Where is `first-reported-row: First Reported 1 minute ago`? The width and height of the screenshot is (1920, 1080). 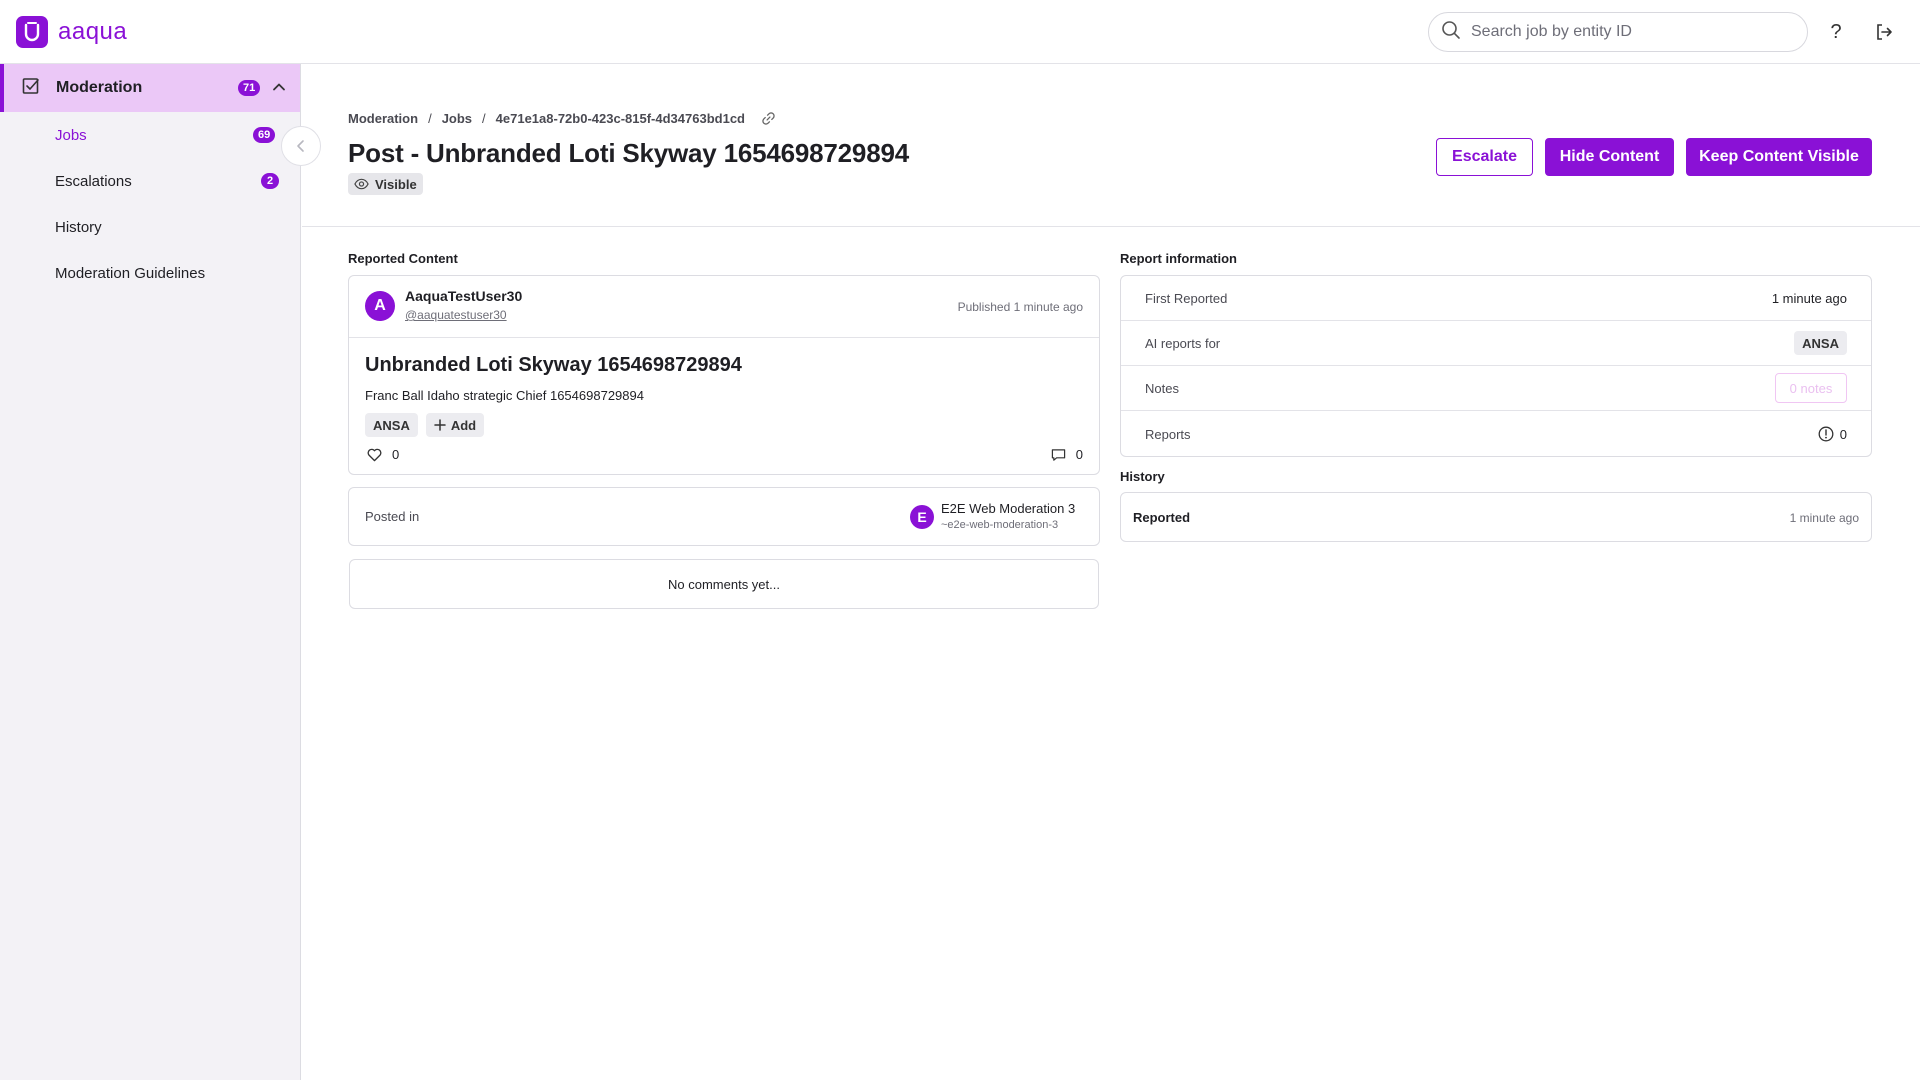 first-reported-row: First Reported 1 minute ago is located at coordinates (1496, 298).